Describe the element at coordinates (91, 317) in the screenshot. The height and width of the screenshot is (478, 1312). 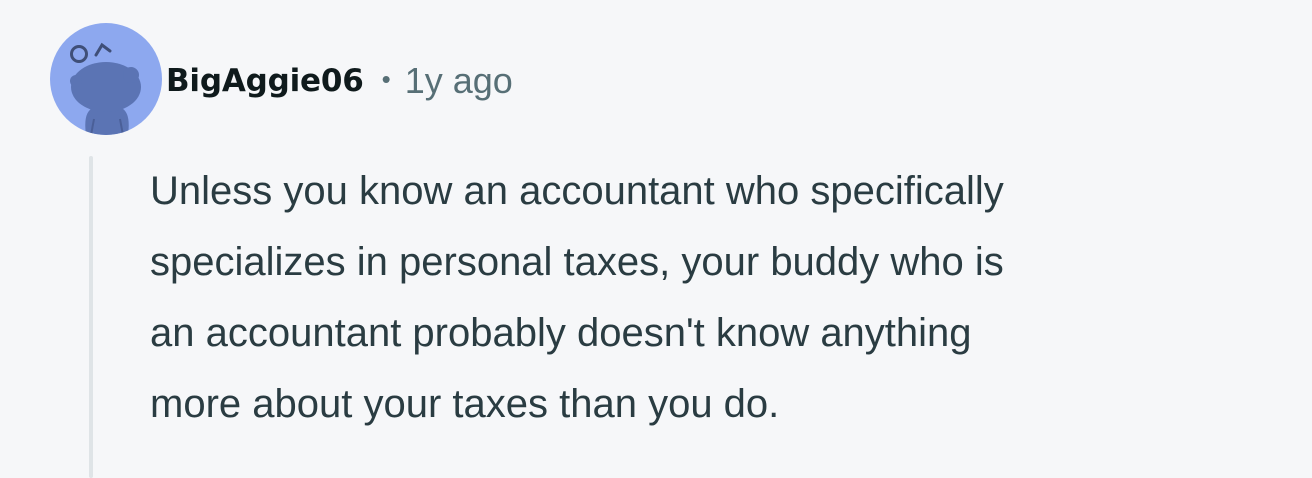
I see `thread-line` at that location.